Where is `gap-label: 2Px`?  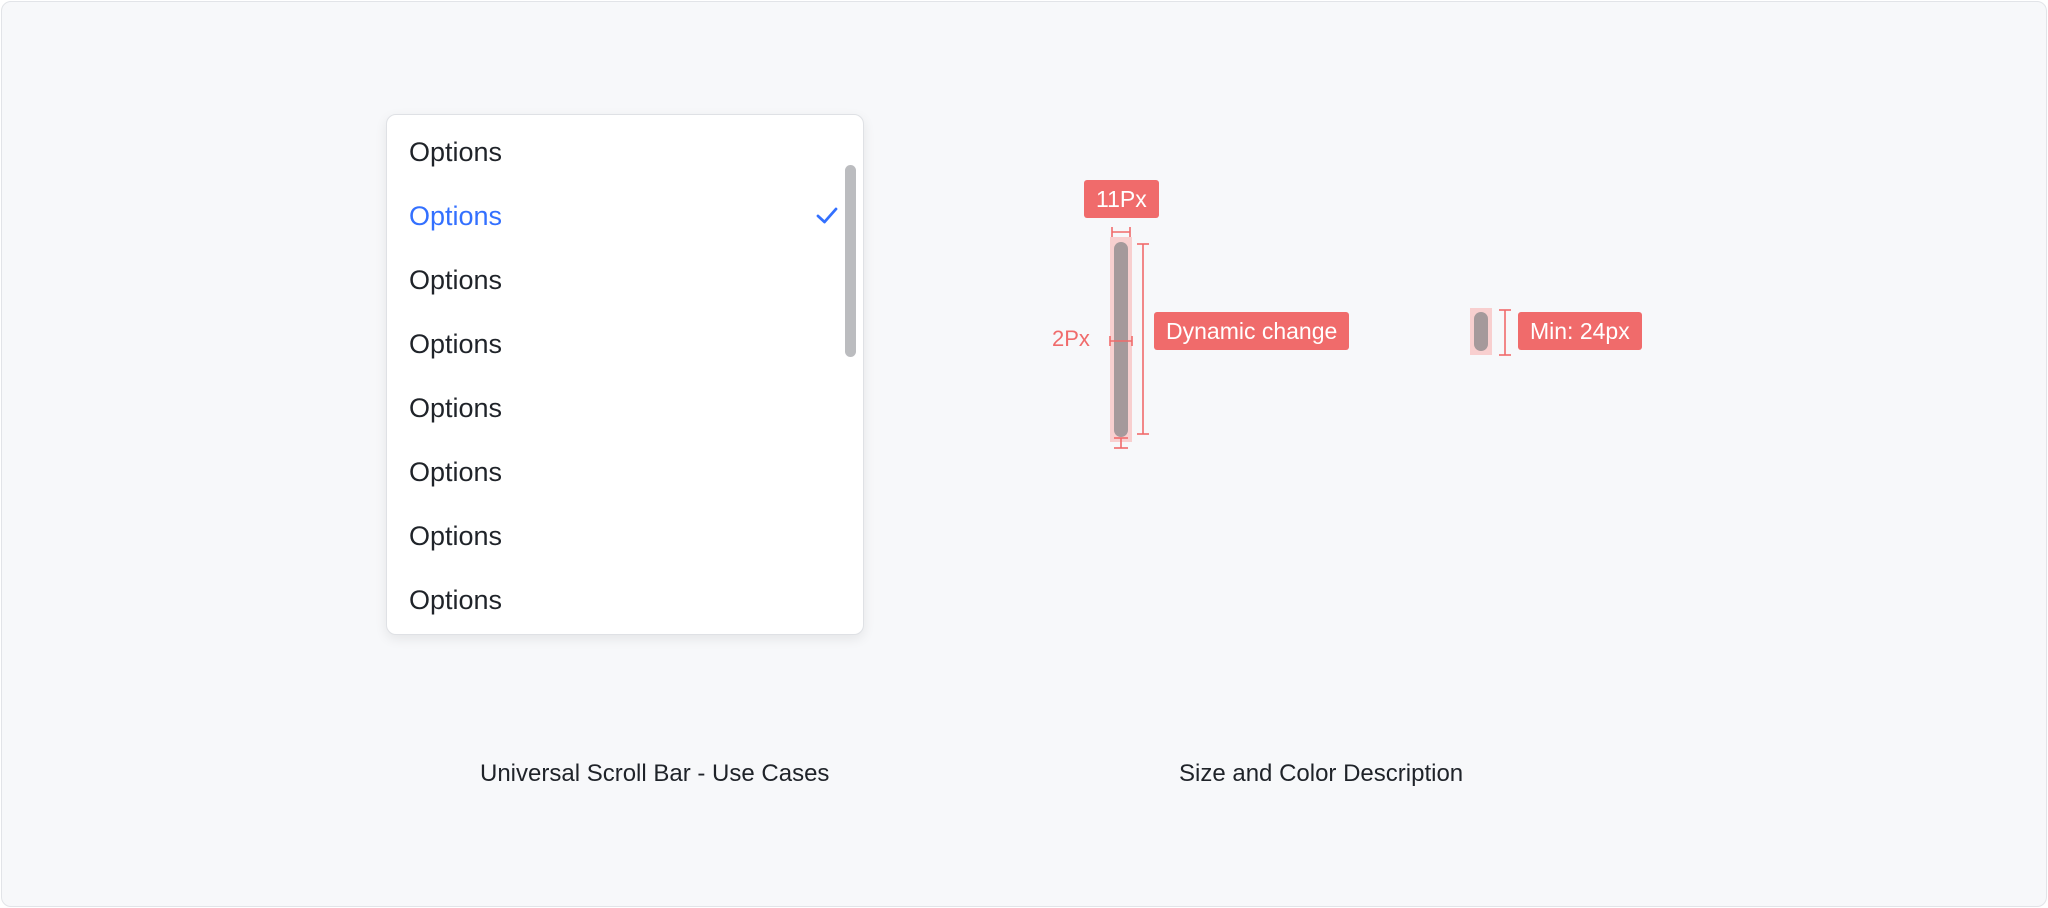 gap-label: 2Px is located at coordinates (1071, 338).